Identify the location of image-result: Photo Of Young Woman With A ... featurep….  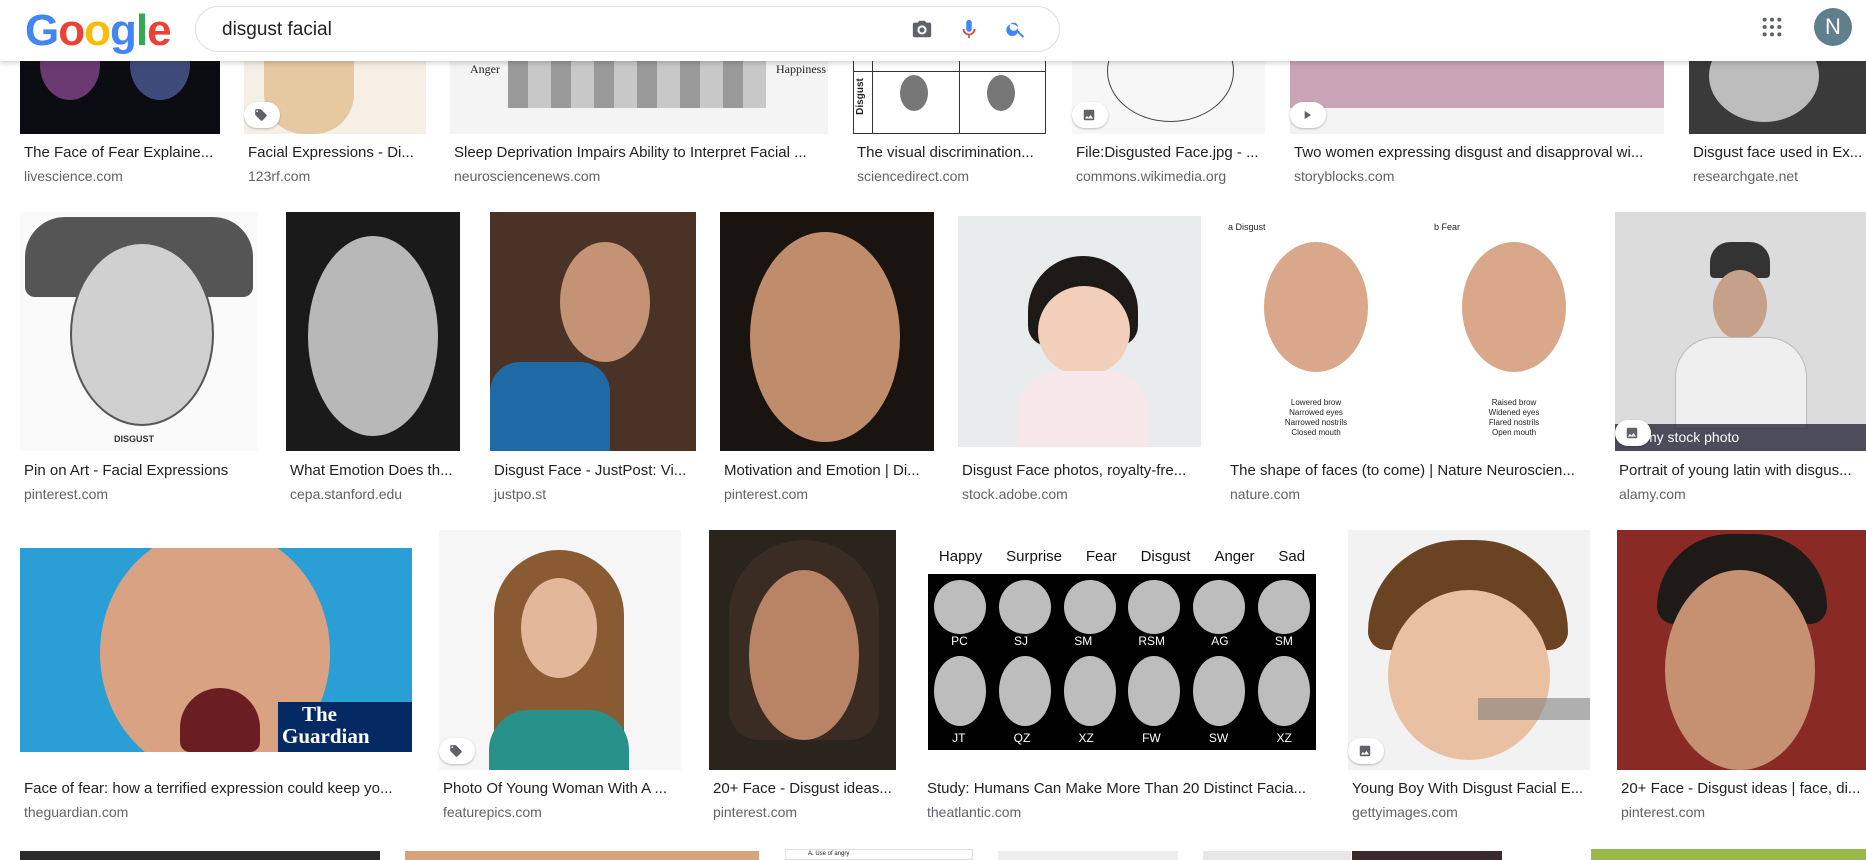
(560, 679).